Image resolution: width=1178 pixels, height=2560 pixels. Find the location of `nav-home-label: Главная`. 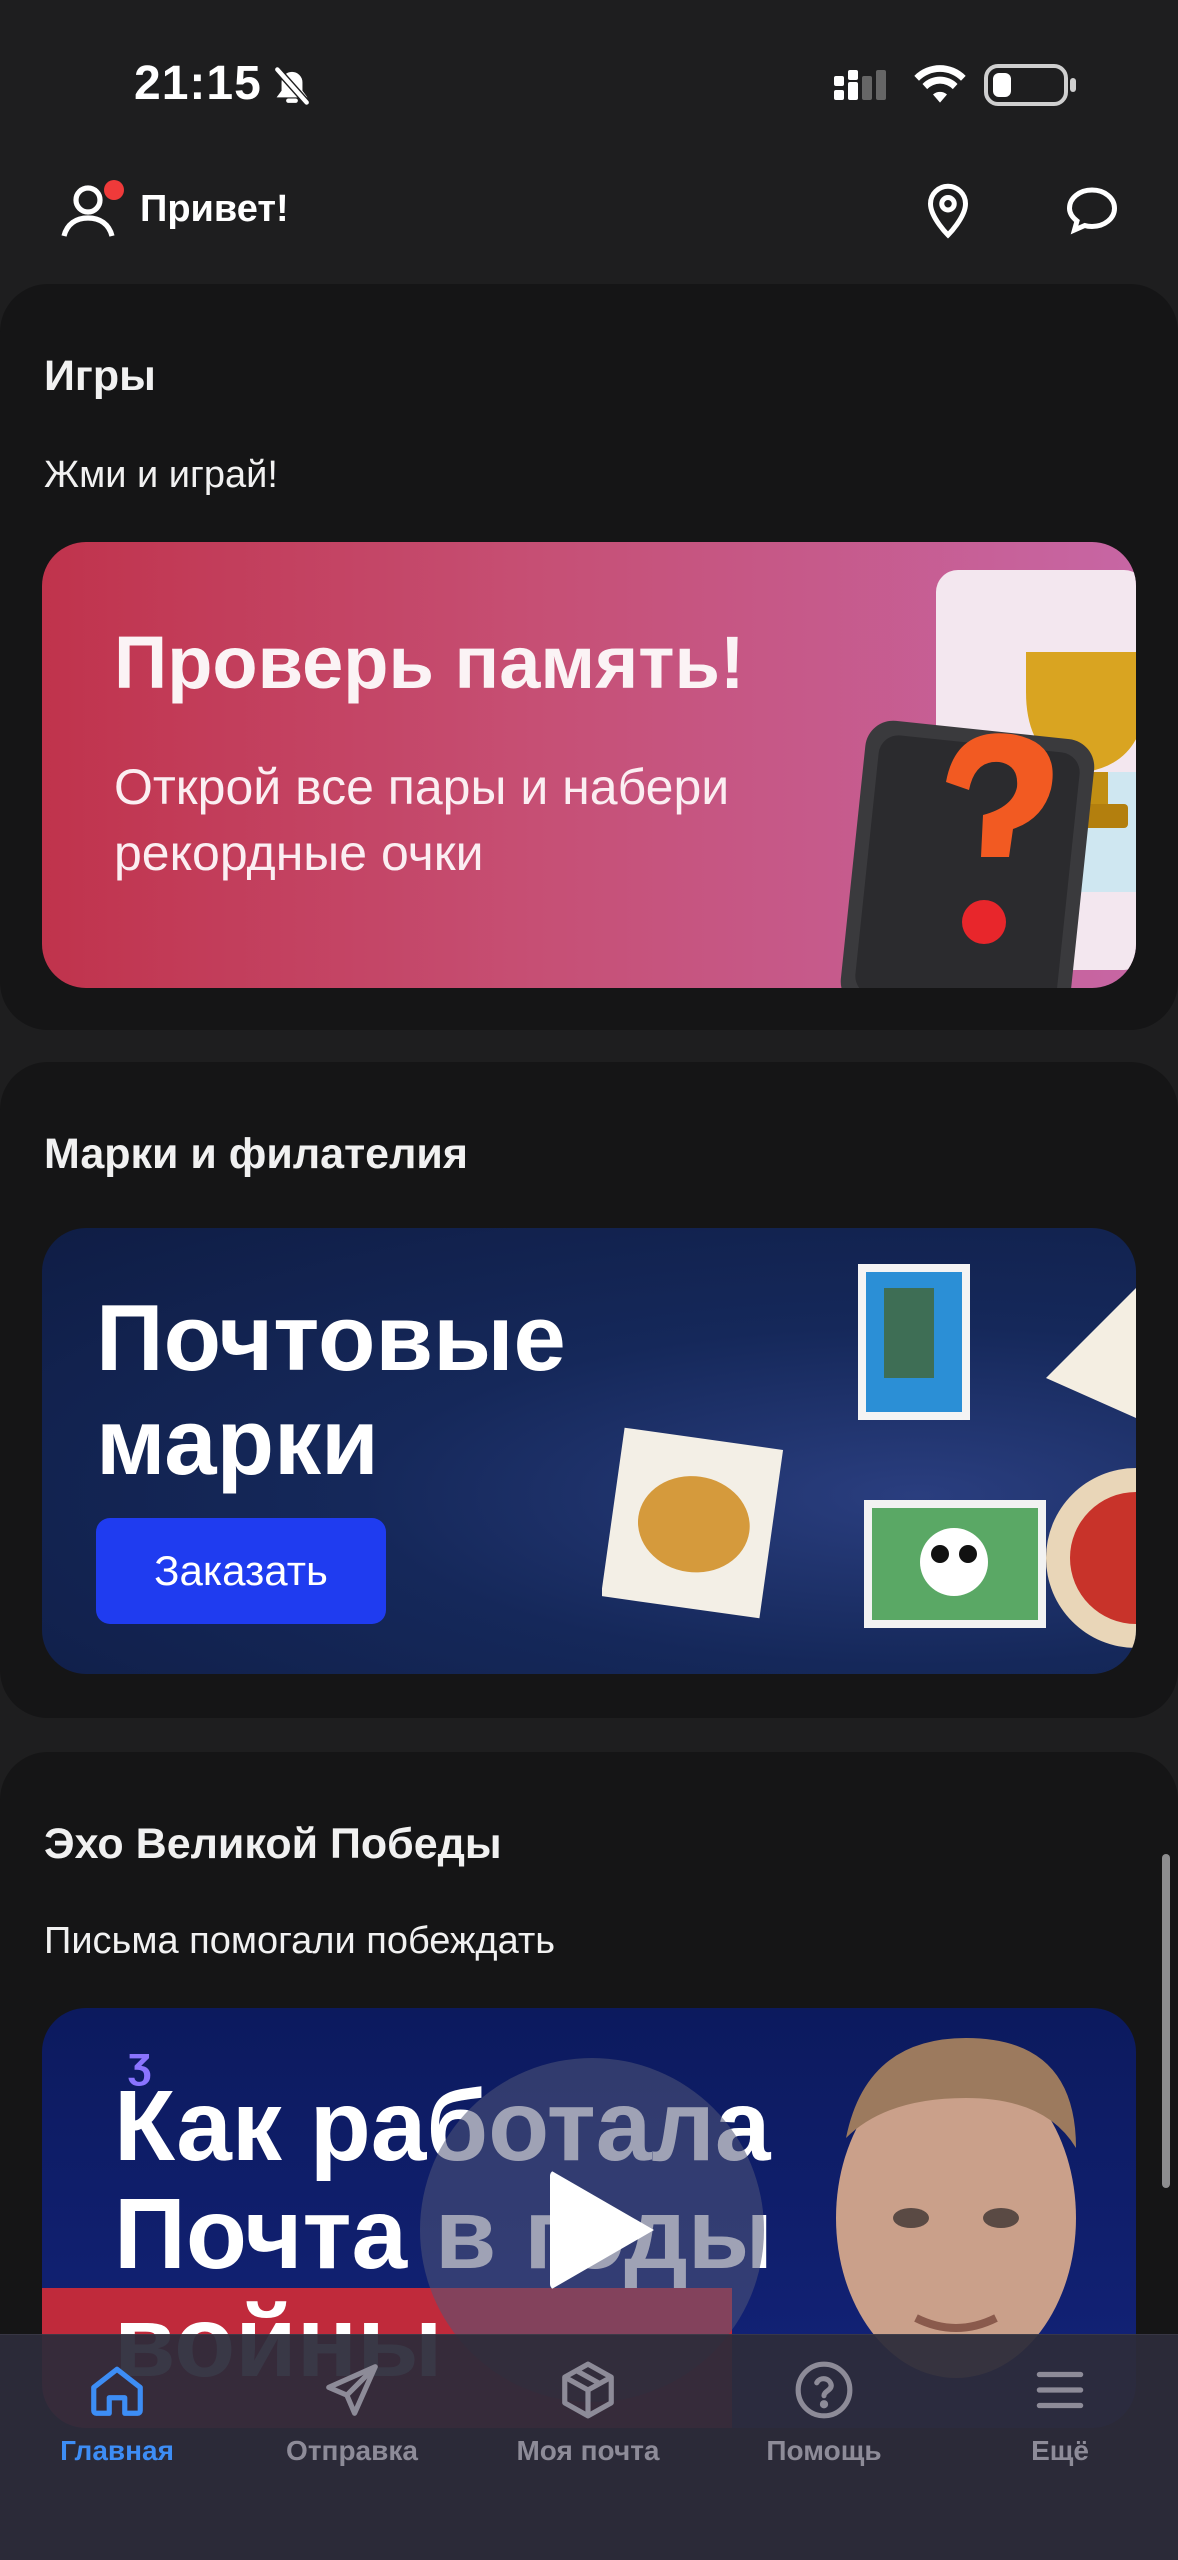

nav-home-label: Главная is located at coordinates (117, 2450).